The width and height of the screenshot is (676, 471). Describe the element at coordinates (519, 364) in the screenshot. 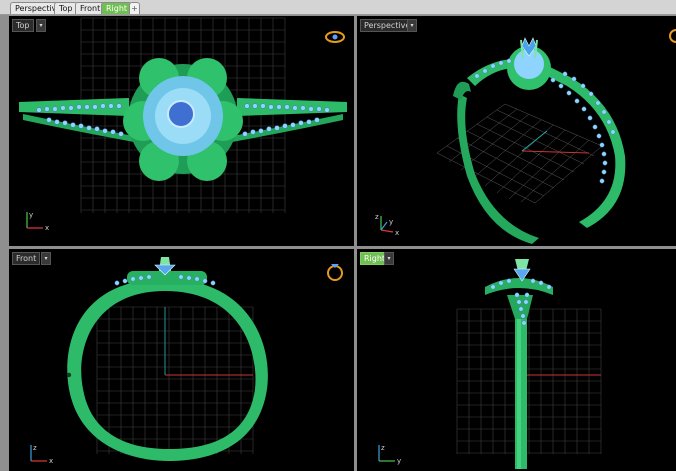

I see `ring-profile-right` at that location.